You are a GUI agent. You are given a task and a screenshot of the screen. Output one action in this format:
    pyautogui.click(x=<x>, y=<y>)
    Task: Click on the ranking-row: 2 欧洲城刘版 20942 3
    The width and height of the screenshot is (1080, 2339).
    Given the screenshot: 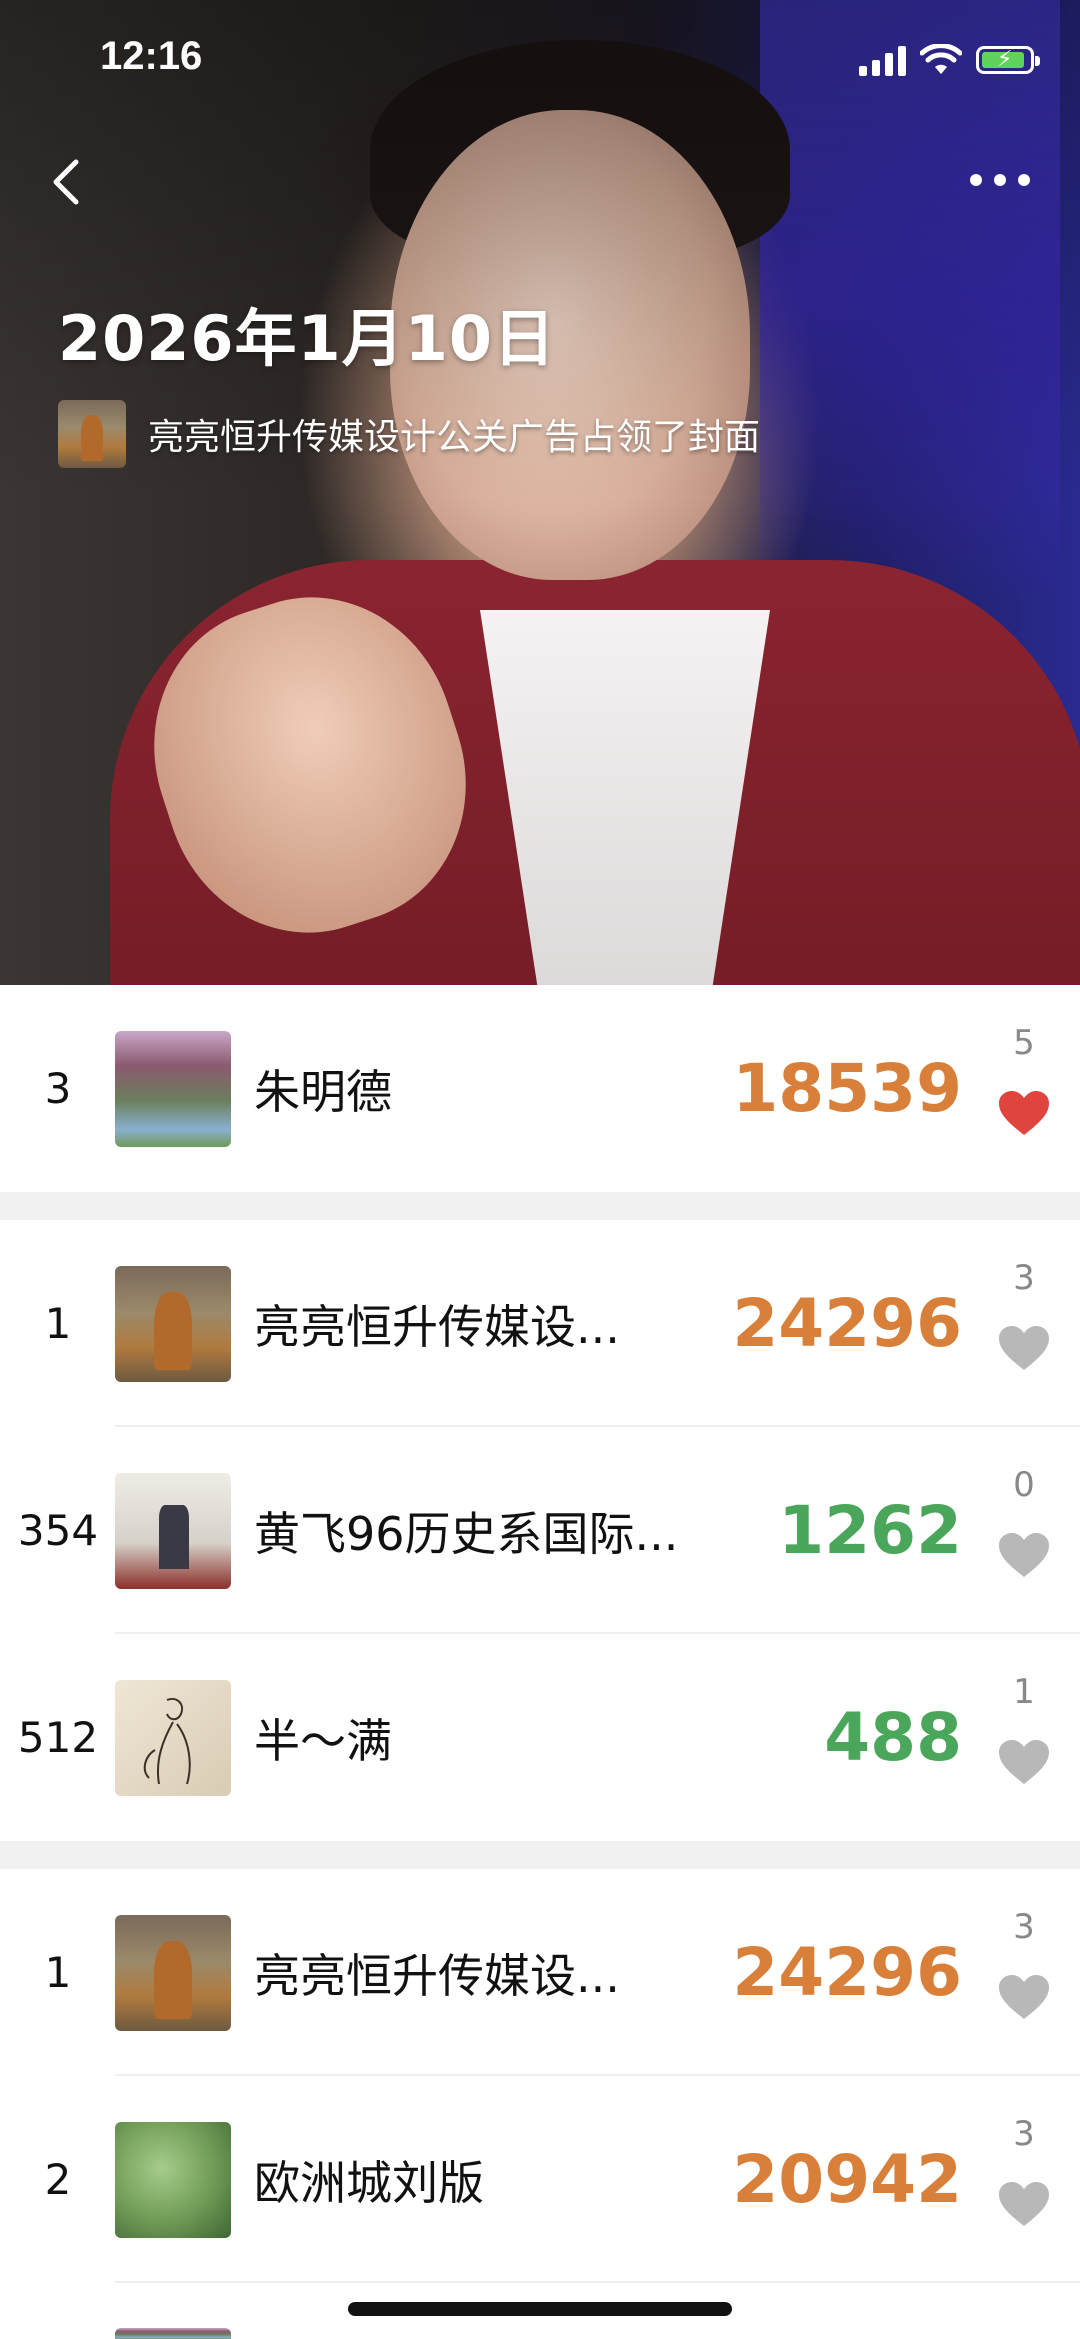 What is the action you would take?
    pyautogui.click(x=540, y=2179)
    